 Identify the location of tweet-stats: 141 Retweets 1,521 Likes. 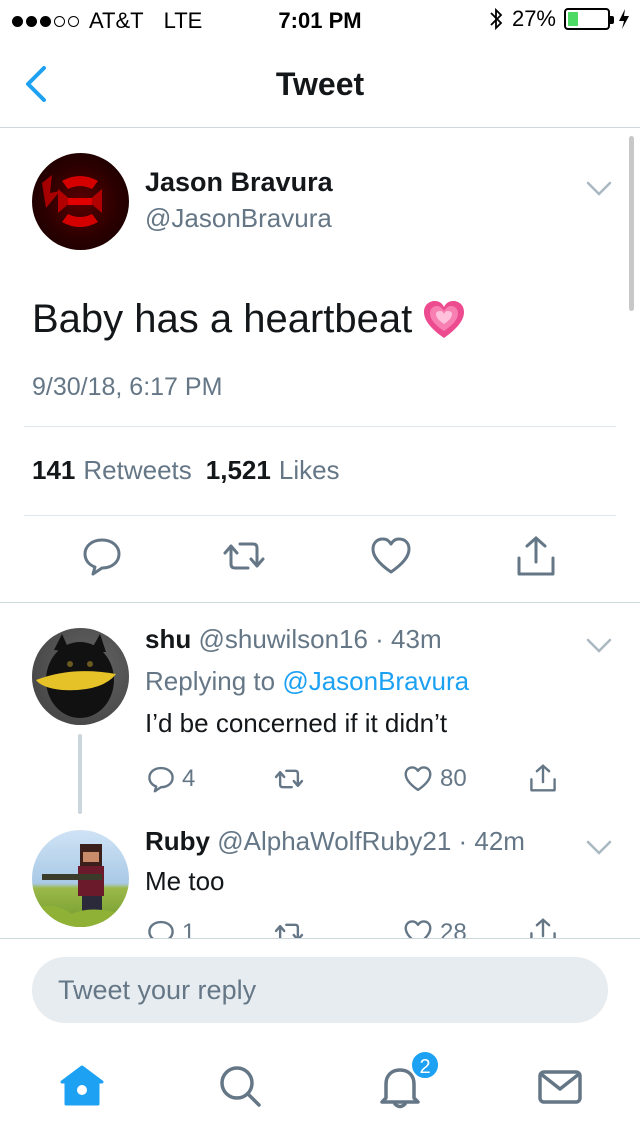
(186, 470).